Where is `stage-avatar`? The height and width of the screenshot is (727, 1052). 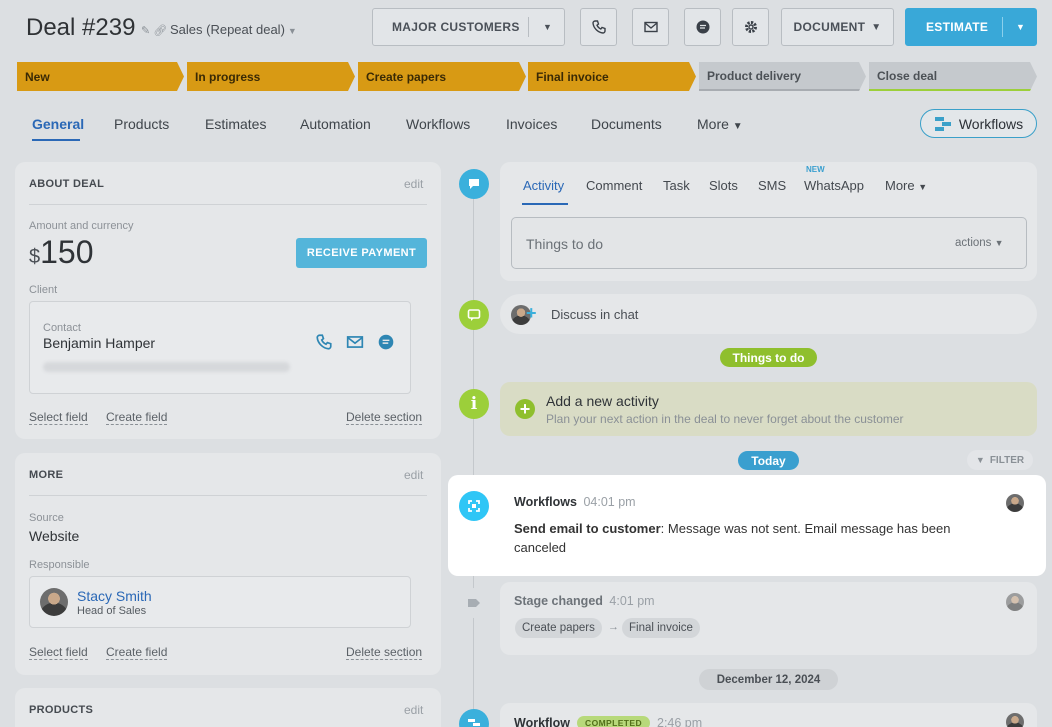
stage-avatar is located at coordinates (1015, 602).